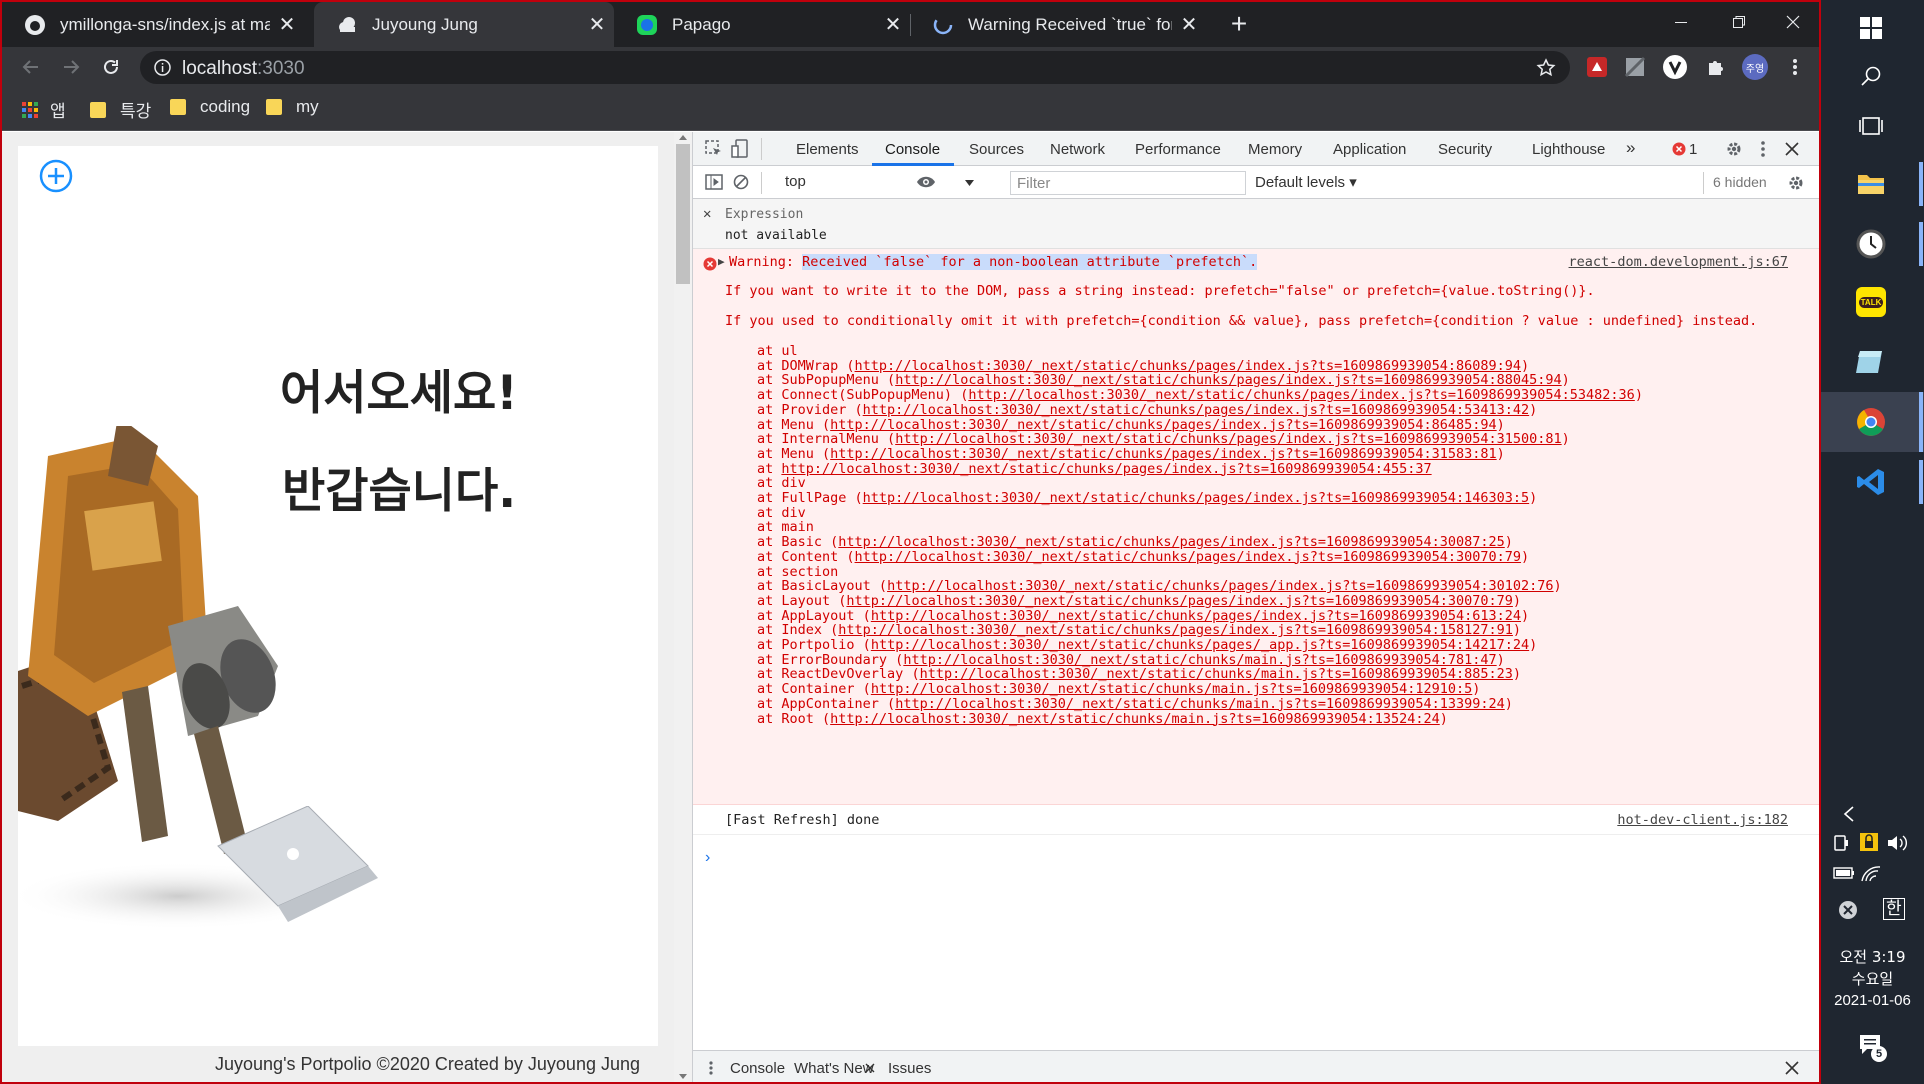  I want to click on tab-lighthouse: Lighthouse, so click(1568, 149).